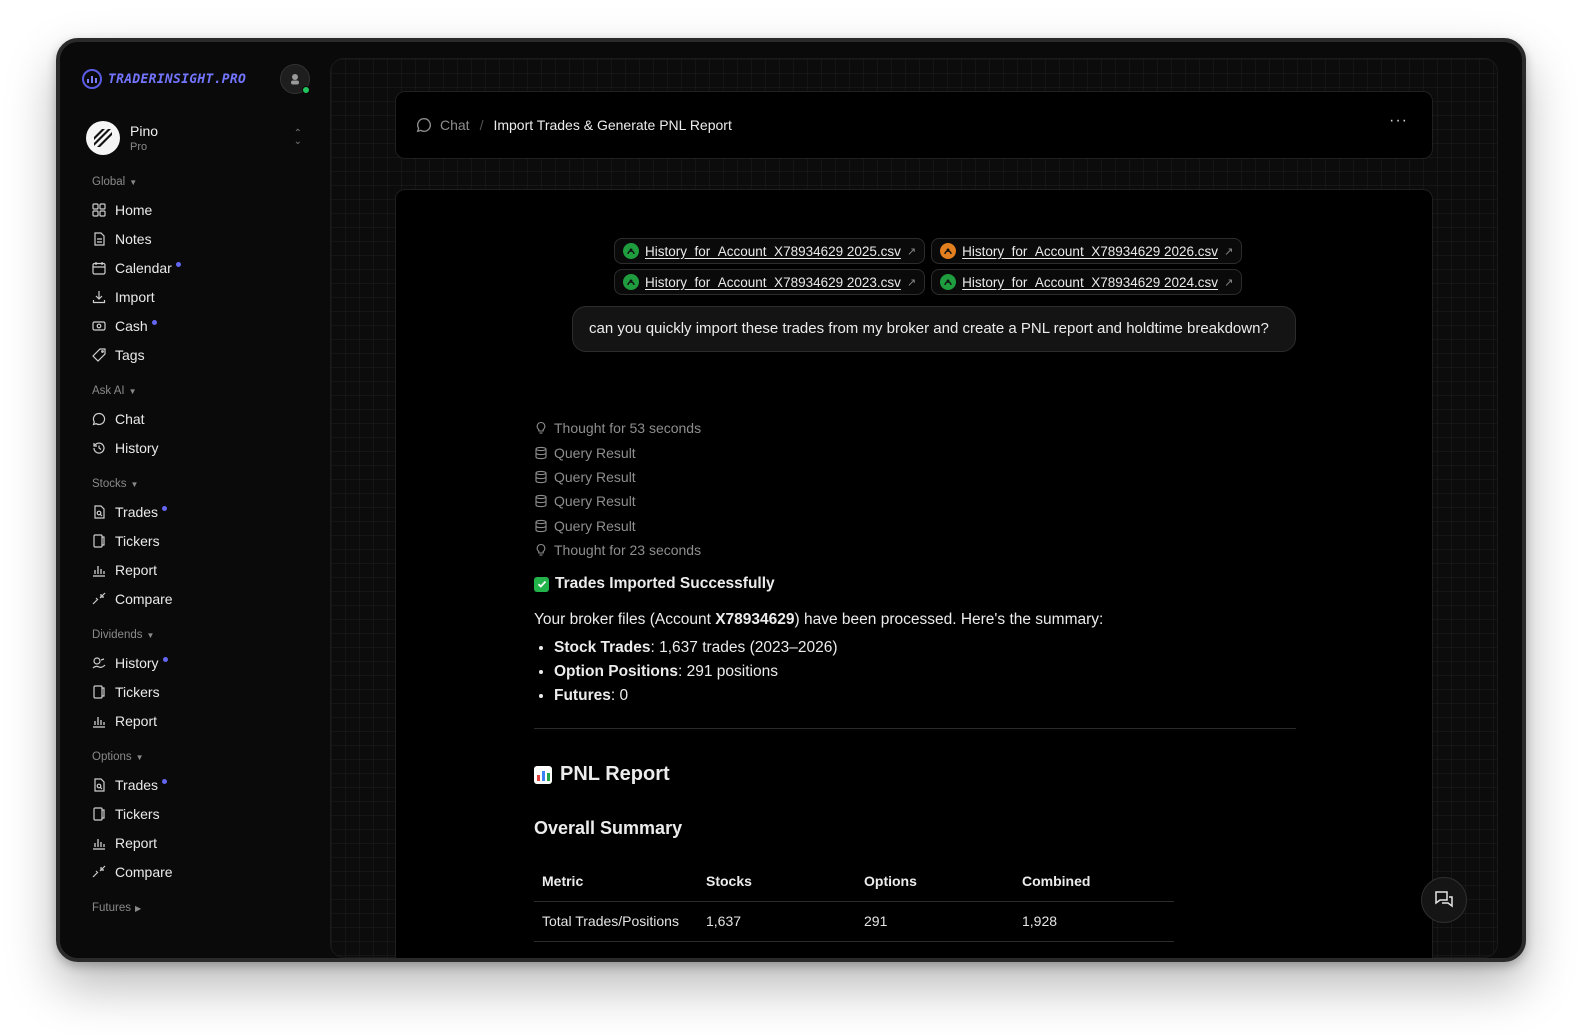 The image size is (1582, 1035). Describe the element at coordinates (915, 728) in the screenshot. I see `divider` at that location.